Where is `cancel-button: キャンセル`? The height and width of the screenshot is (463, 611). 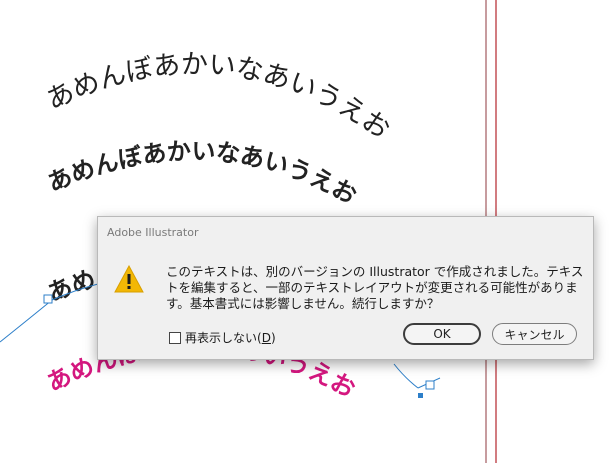 cancel-button: キャンセル is located at coordinates (534, 334).